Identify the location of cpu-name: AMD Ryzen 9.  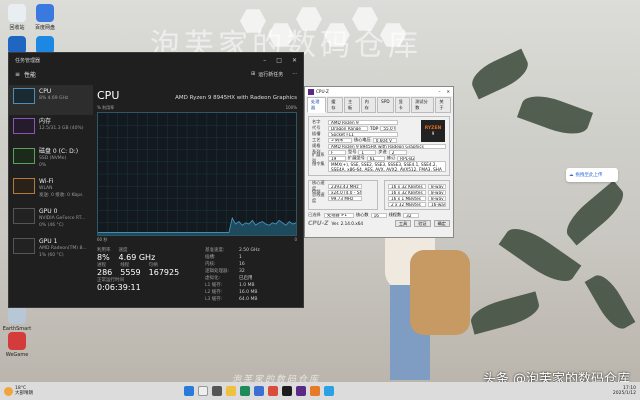
(363, 122).